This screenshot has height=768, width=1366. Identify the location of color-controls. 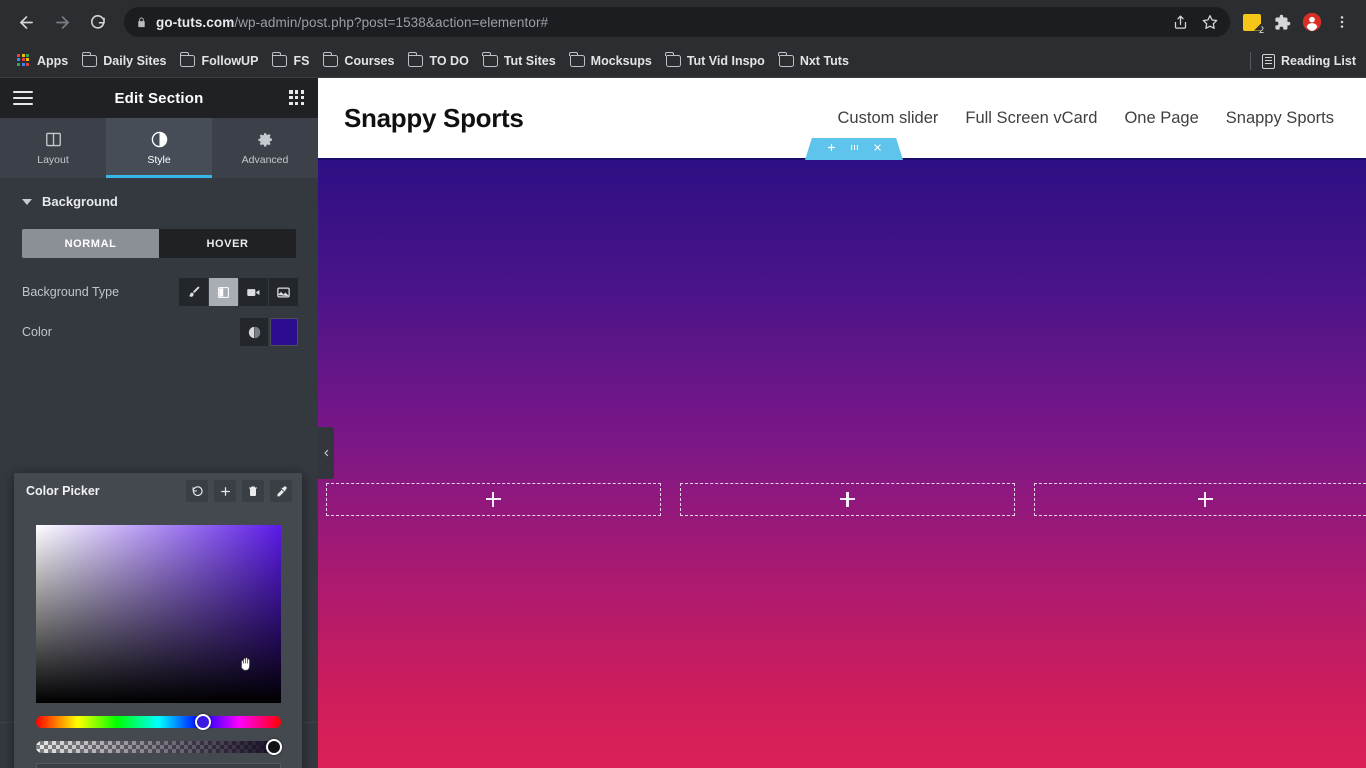
(269, 332).